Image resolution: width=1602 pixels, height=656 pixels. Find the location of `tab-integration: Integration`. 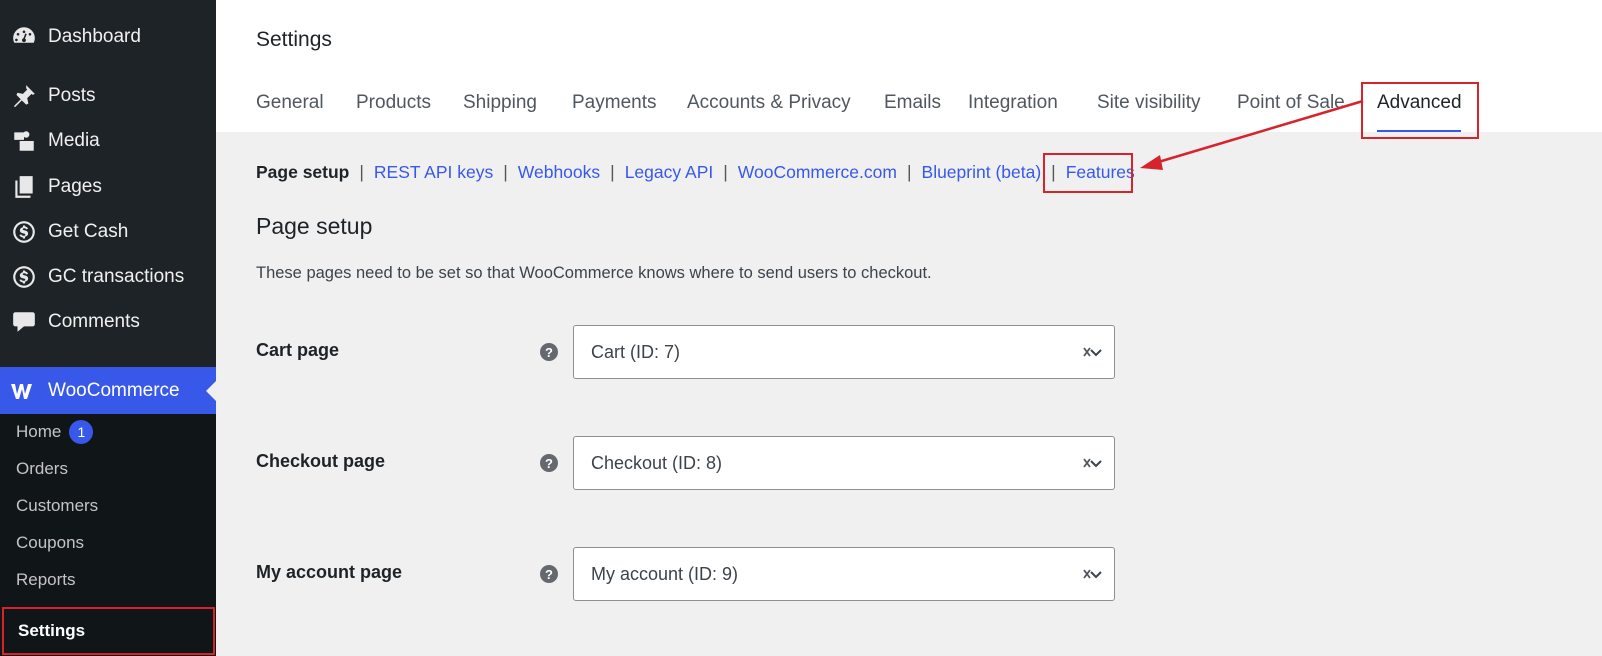

tab-integration: Integration is located at coordinates (1013, 108).